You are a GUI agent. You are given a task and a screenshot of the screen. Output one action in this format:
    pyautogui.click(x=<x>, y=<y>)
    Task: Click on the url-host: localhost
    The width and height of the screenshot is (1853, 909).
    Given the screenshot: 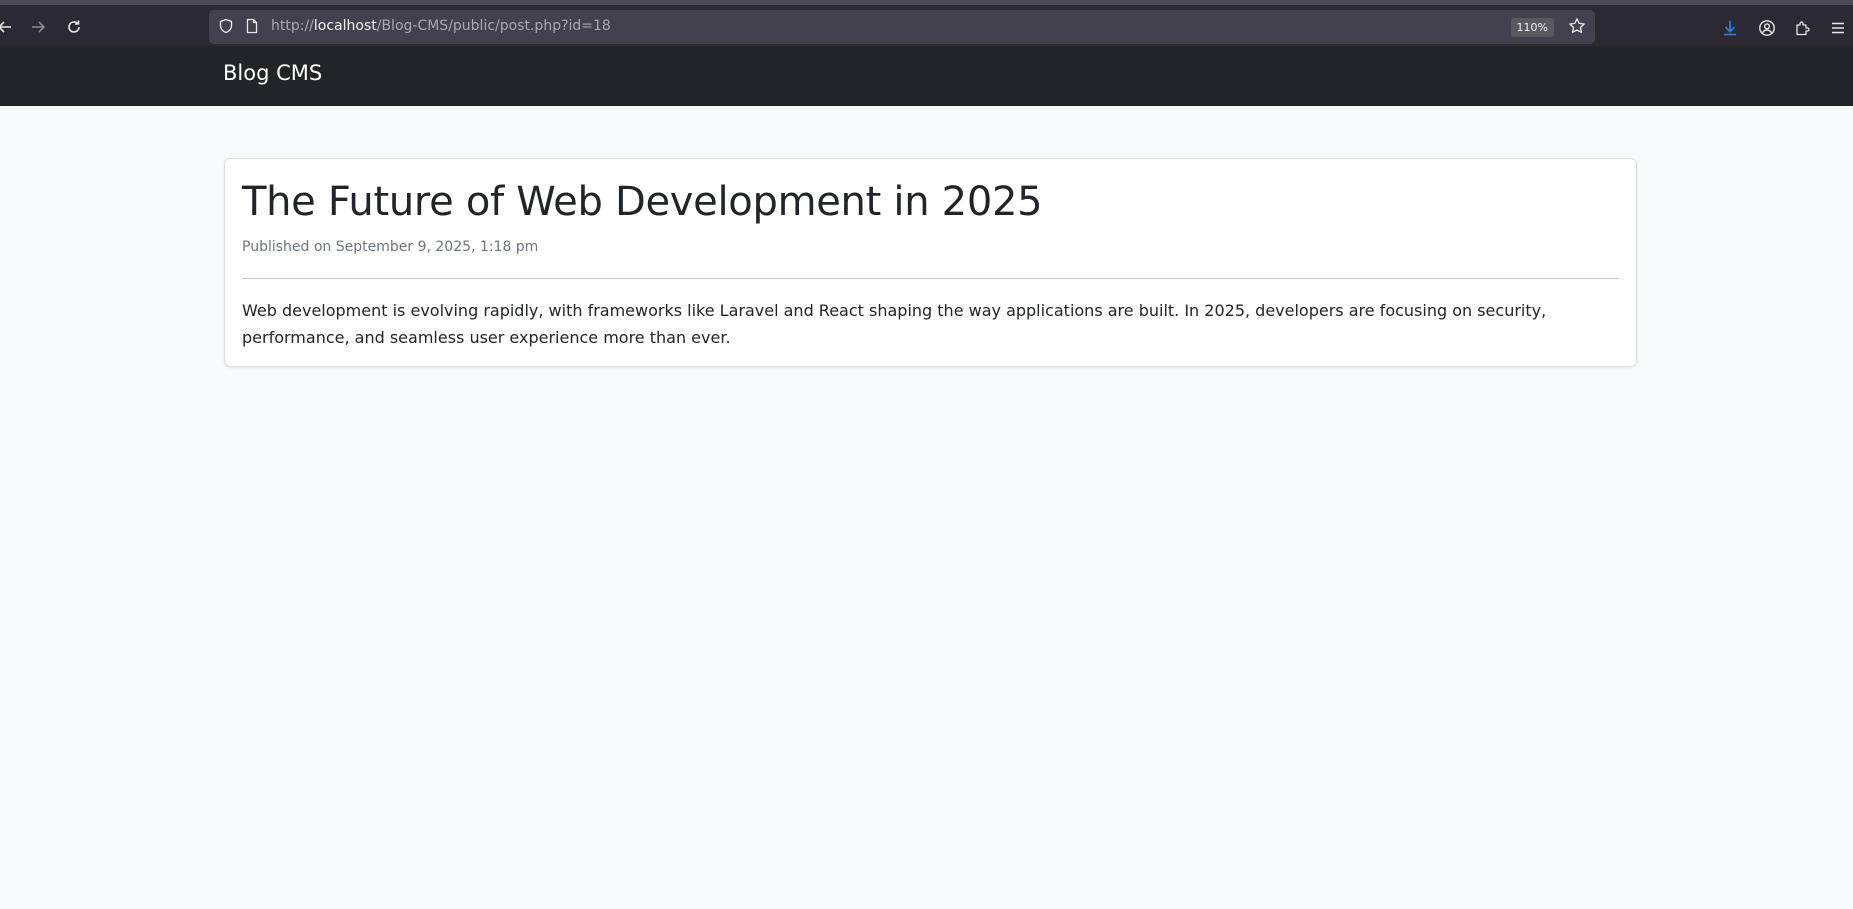 What is the action you would take?
    pyautogui.click(x=345, y=26)
    